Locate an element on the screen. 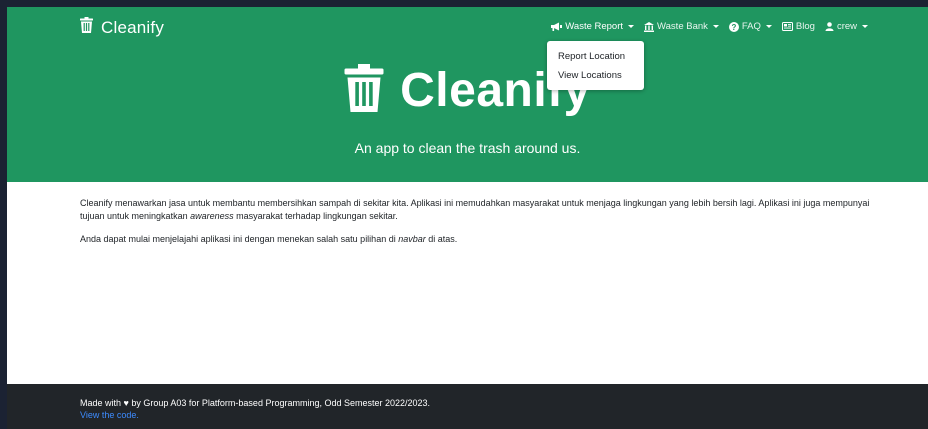 This screenshot has height=429, width=928. intro-text-b: masyarakat terhadap lingkungan sekitar. is located at coordinates (315, 216).